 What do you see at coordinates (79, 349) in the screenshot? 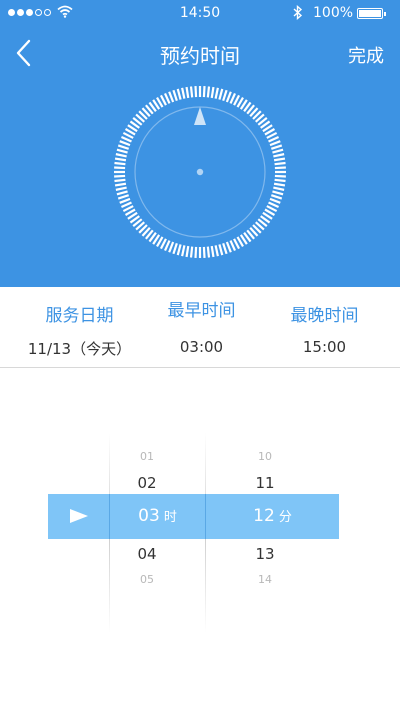
I see `service-date-value: 11/13（今天）` at bounding box center [79, 349].